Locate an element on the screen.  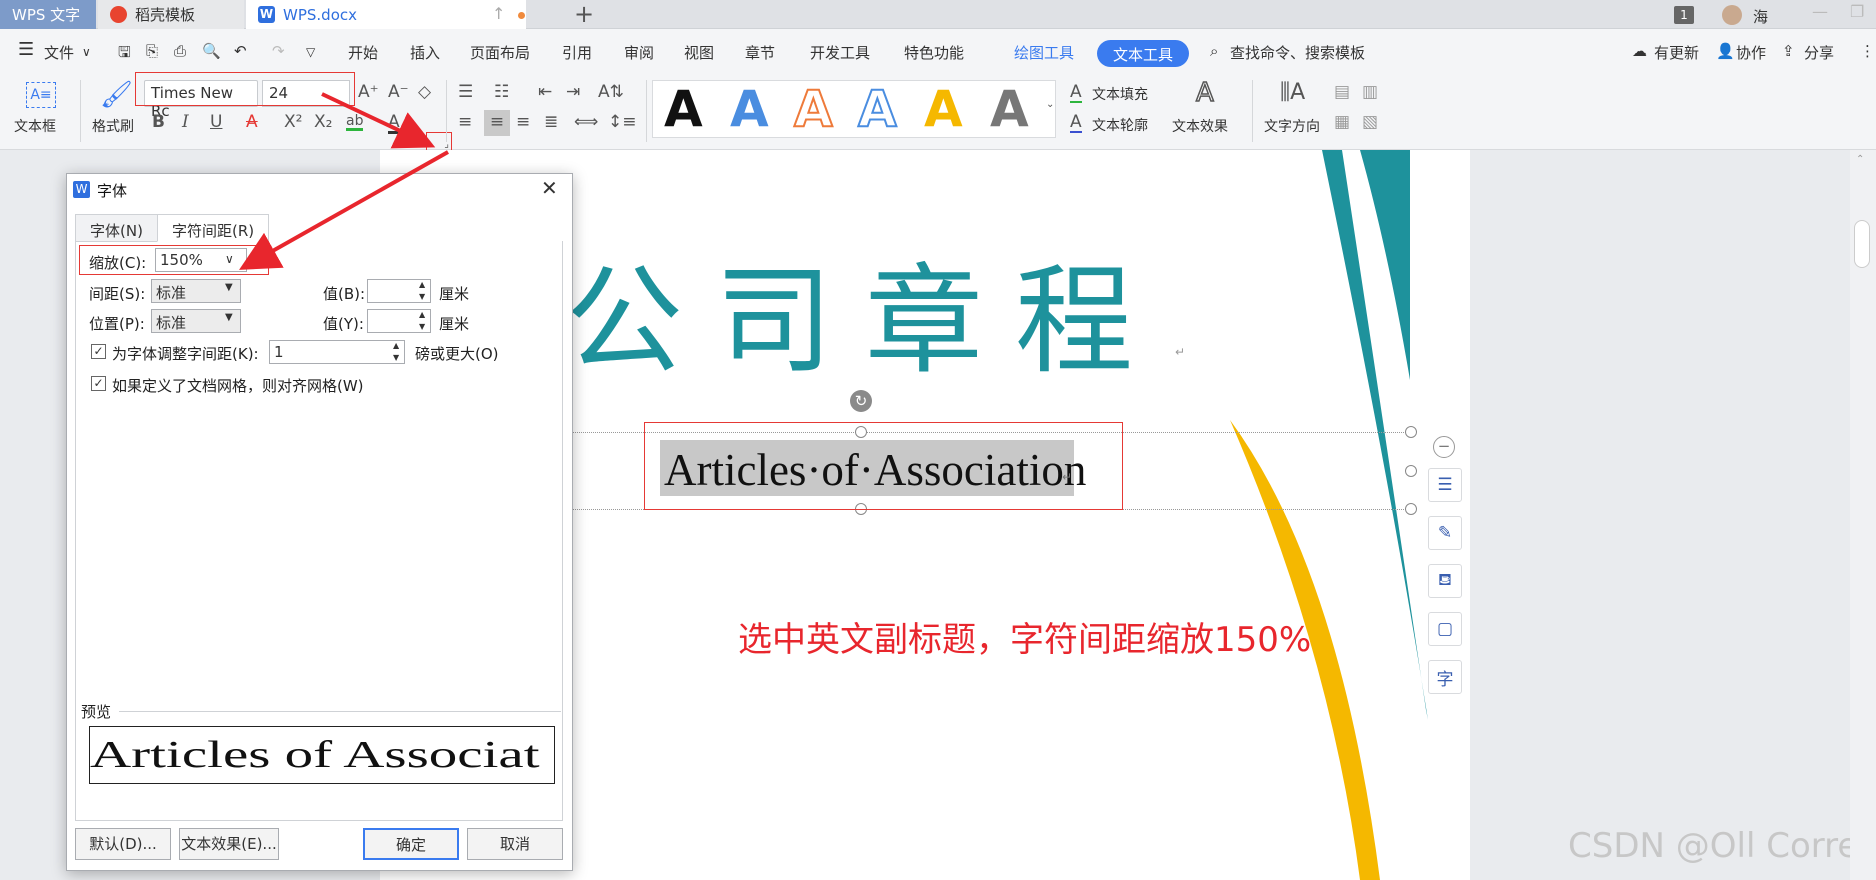
menu-review: 审阅 is located at coordinates (639, 52).